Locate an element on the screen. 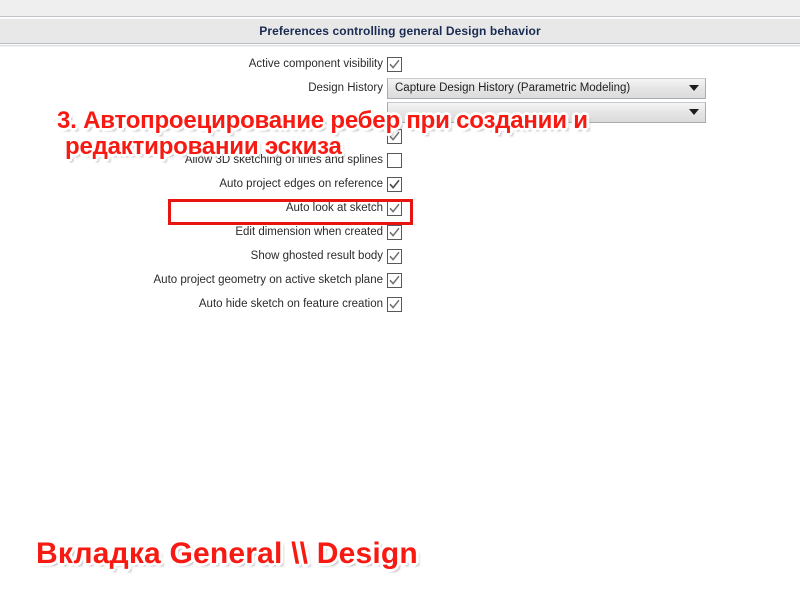  preference-row-show-ghosted-result-body: Show ghosted result body is located at coordinates (400, 256).